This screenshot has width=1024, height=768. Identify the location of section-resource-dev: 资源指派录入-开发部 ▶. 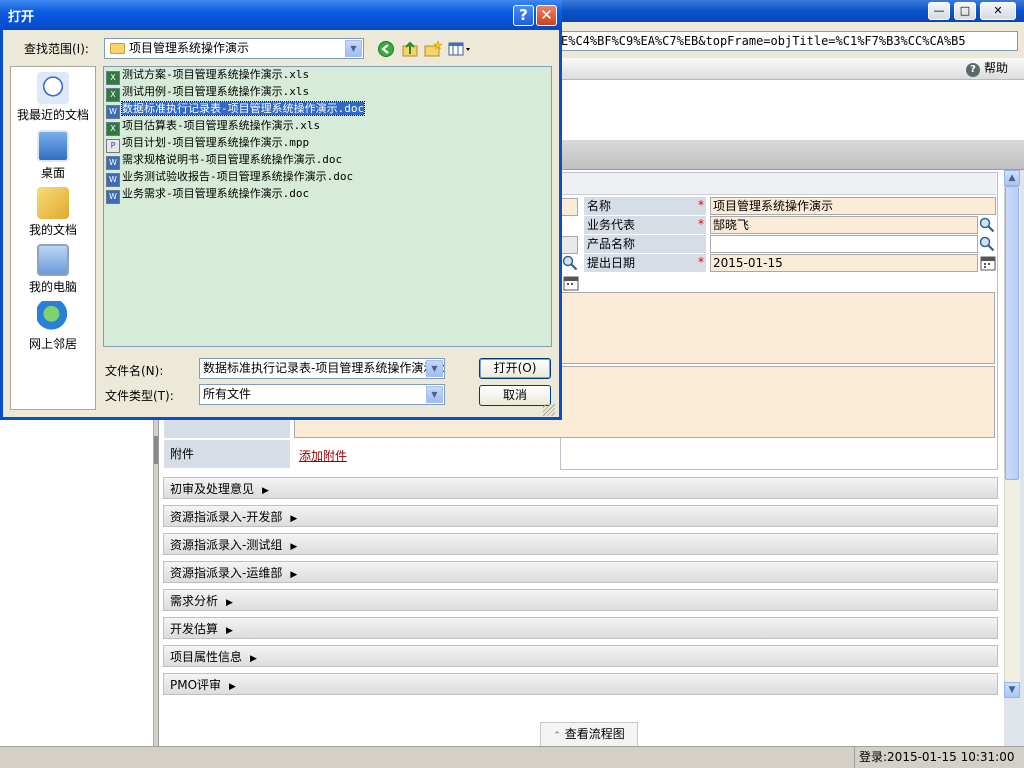
(580, 516).